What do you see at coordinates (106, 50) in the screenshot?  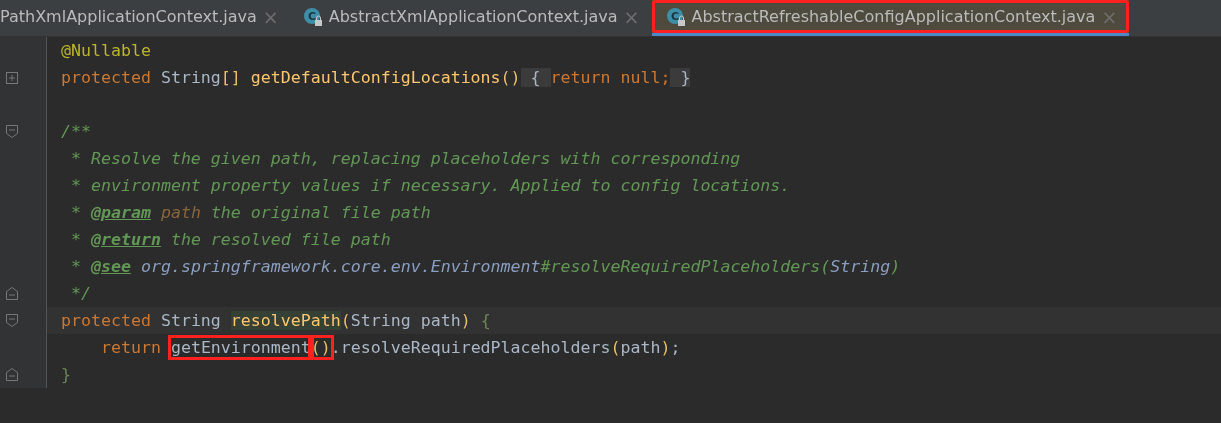 I see `code-token: @Nullable` at bounding box center [106, 50].